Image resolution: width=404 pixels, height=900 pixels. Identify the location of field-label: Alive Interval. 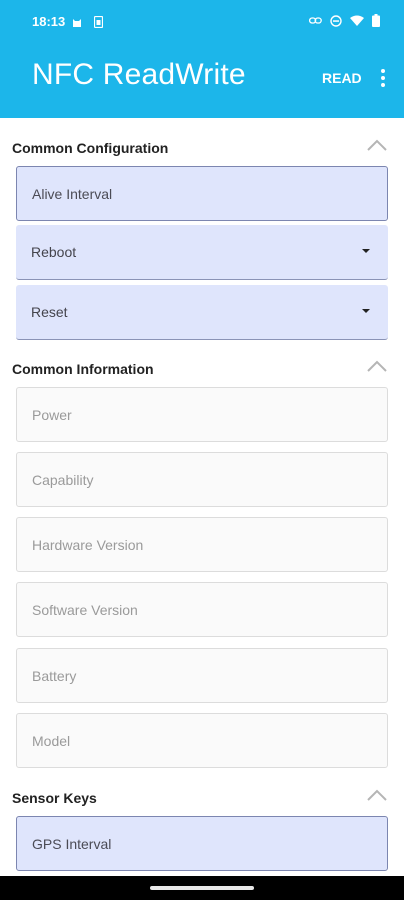
(72, 193).